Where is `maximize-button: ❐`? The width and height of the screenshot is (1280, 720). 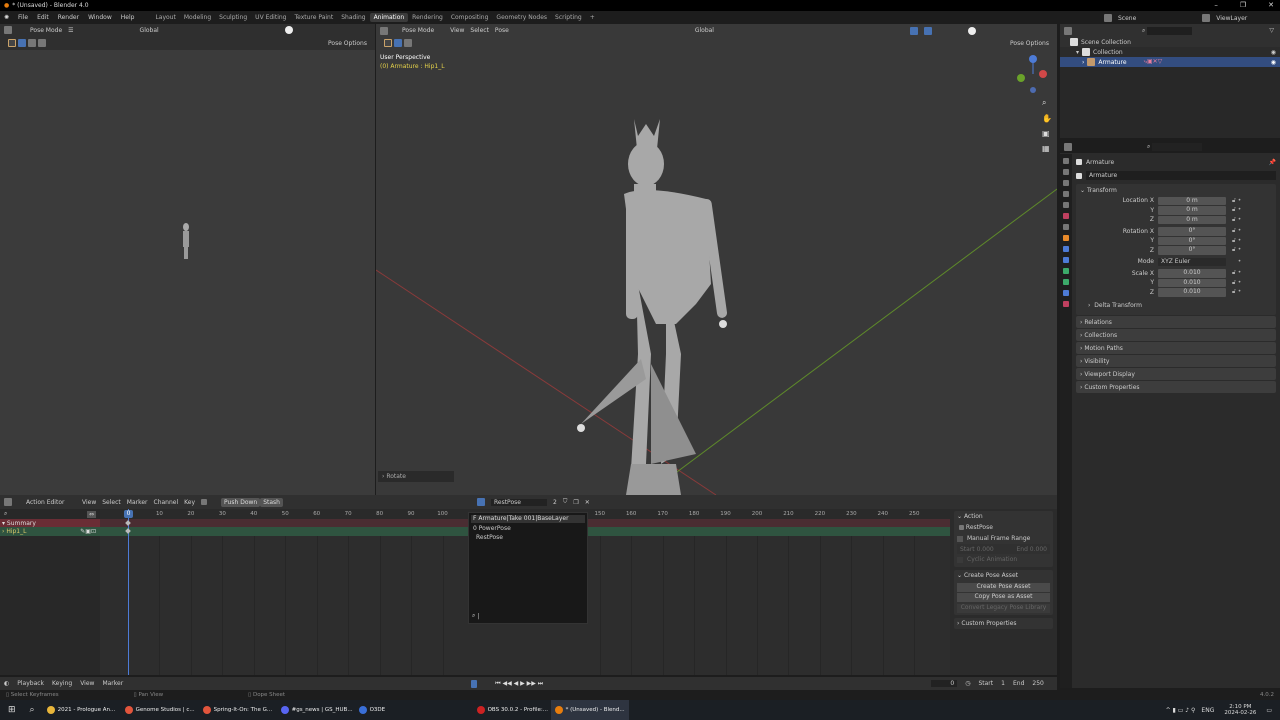 maximize-button: ❐ is located at coordinates (1243, 5).